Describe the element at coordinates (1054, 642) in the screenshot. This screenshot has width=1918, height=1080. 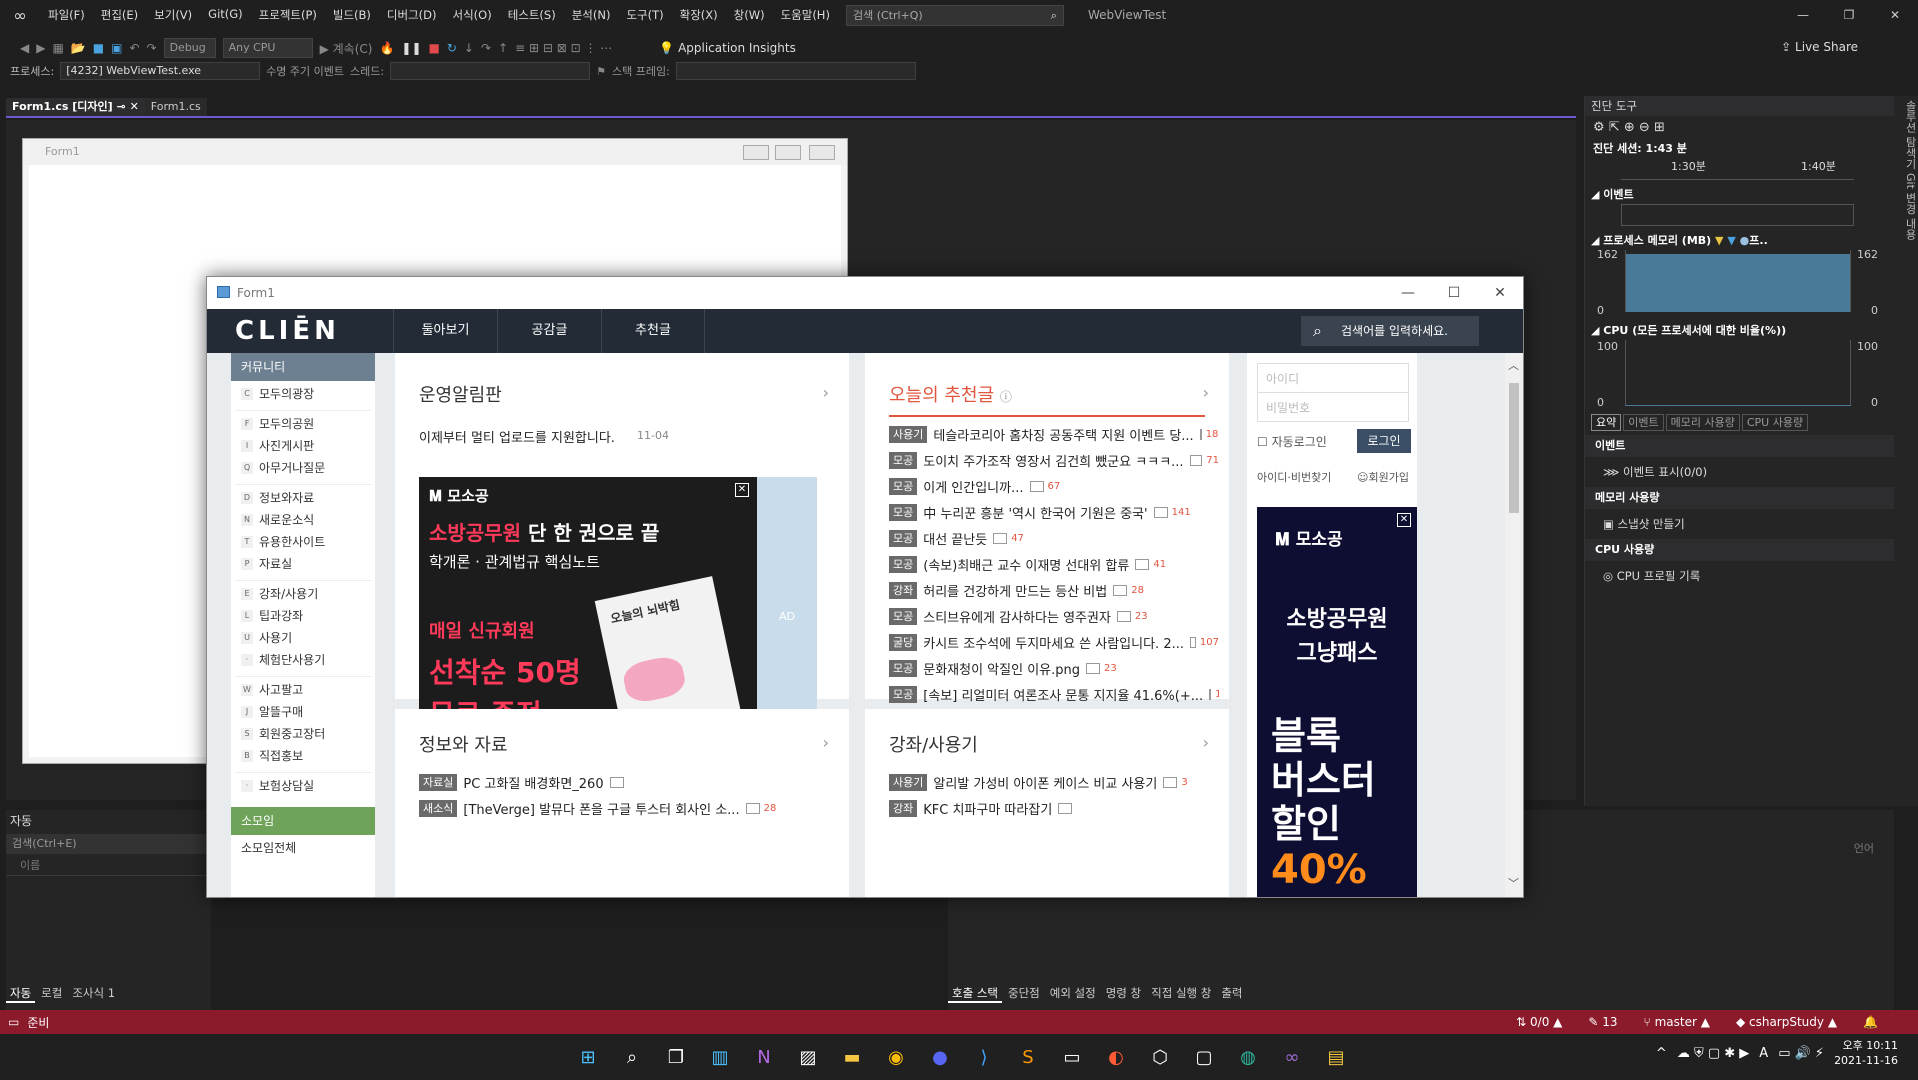
I see `post-row: 굴당 카시트 조수석에 두지마세요 쓴 사람입니다. 2... 107` at that location.